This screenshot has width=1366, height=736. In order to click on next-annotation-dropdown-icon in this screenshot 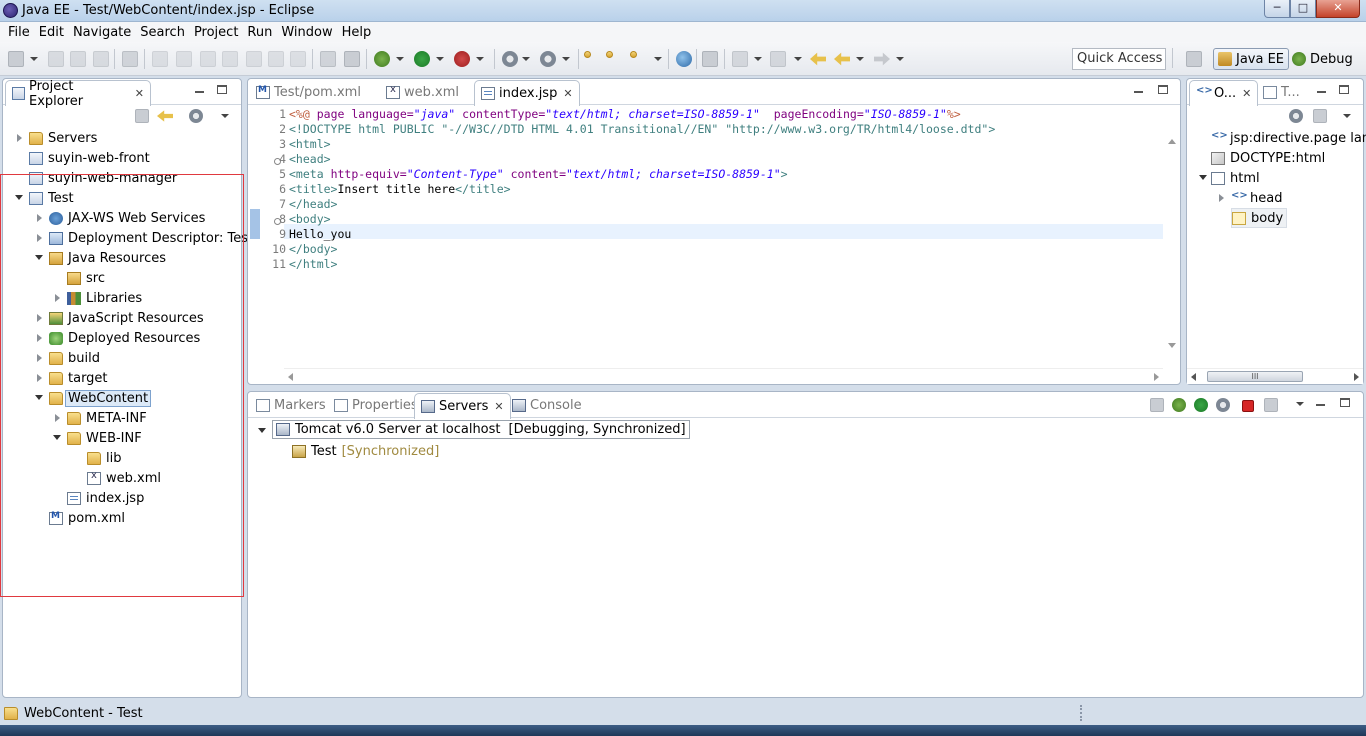, I will do `click(758, 59)`.